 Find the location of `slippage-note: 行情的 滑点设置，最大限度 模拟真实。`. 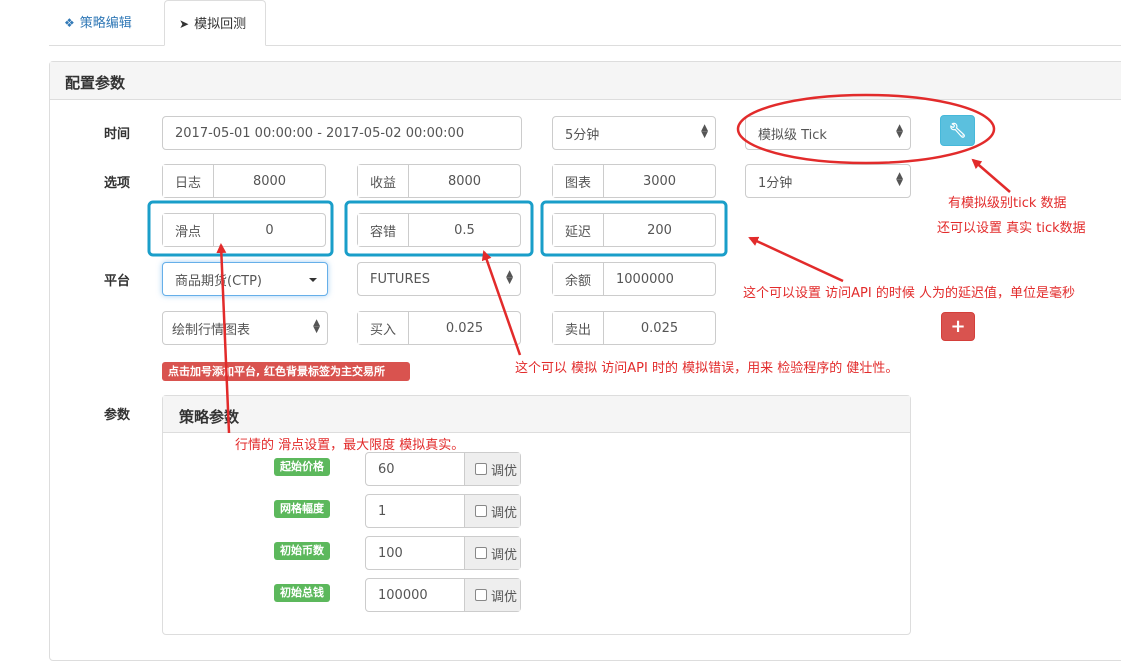

slippage-note: 行情的 滑点设置，最大限度 模拟真实。 is located at coordinates (350, 445).